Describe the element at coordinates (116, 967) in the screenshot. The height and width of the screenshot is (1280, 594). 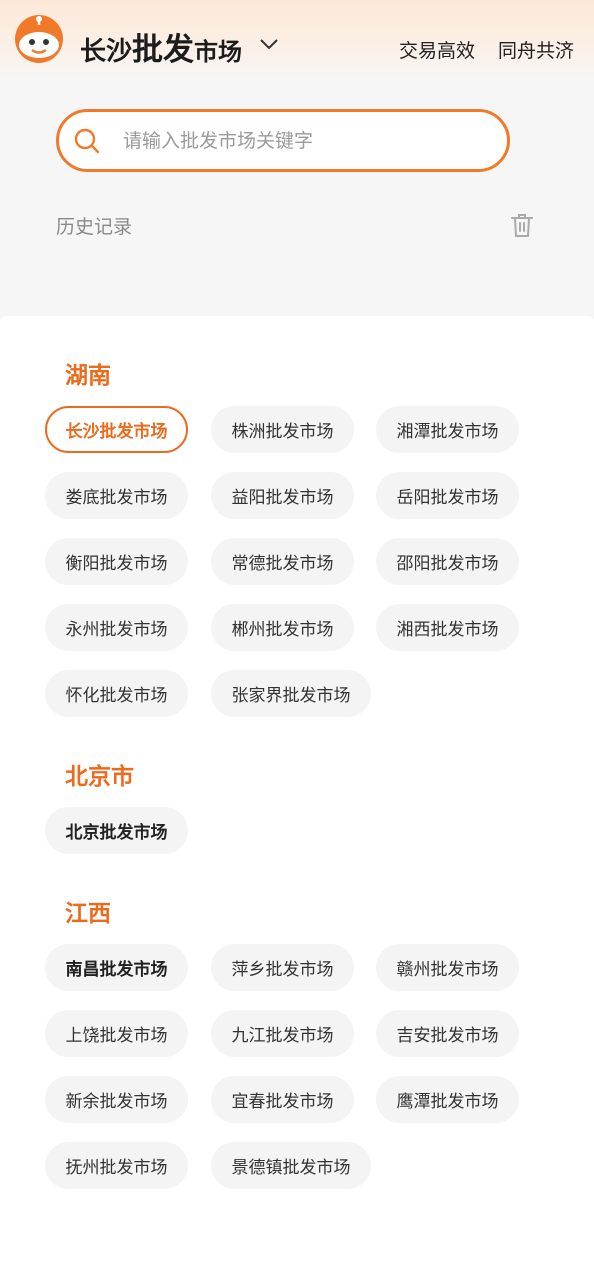
I see `market-chip-nanchang: 南昌批发市场` at that location.